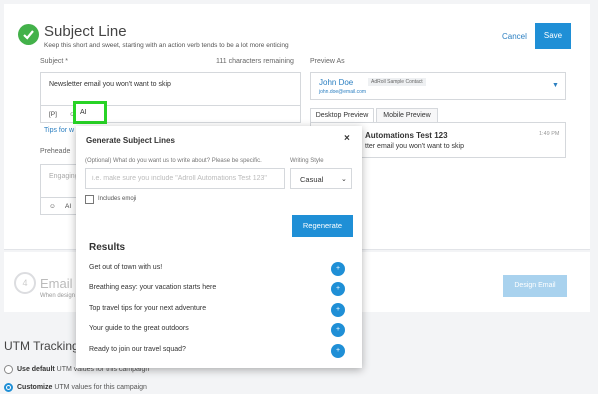 This screenshot has height=394, width=598. I want to click on contact-email: john.doe@email.com, so click(343, 92).